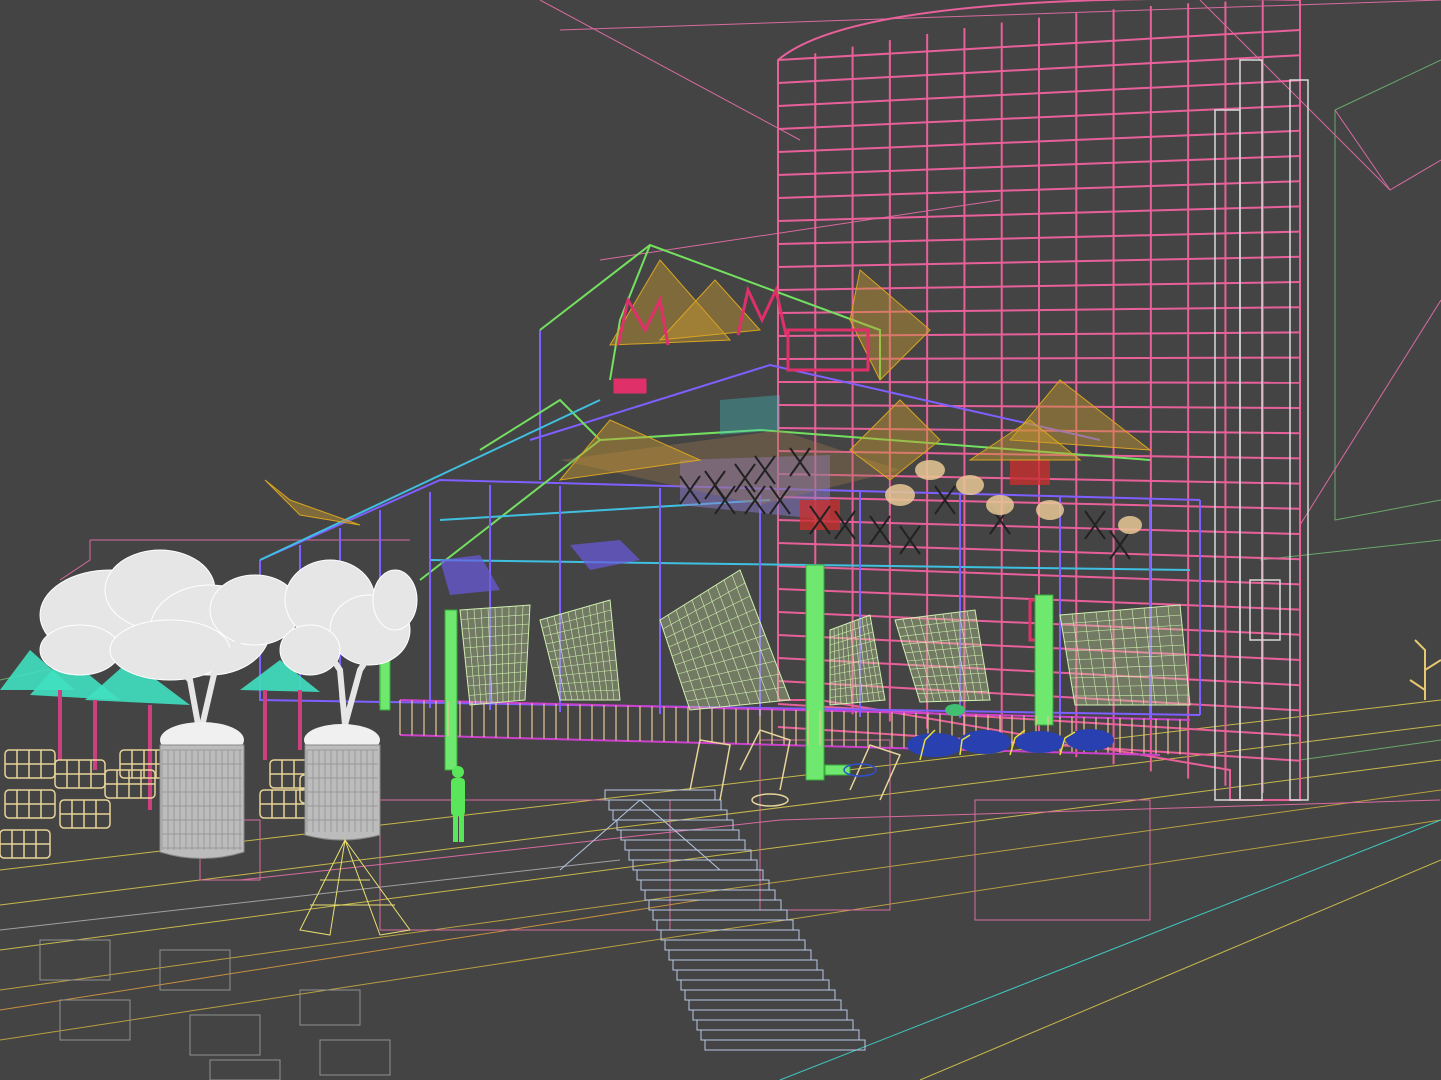 The image size is (1441, 1080). I want to click on floor-pads, so click(215, 1009).